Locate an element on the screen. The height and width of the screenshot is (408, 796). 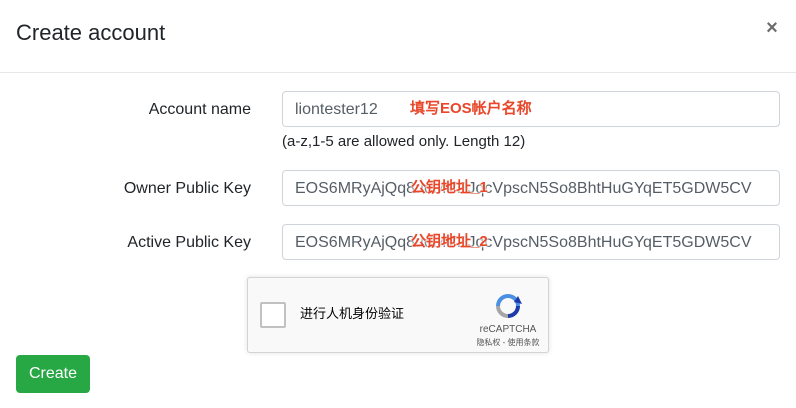
owner-key-annotation: 公钥地址_1 is located at coordinates (449, 187).